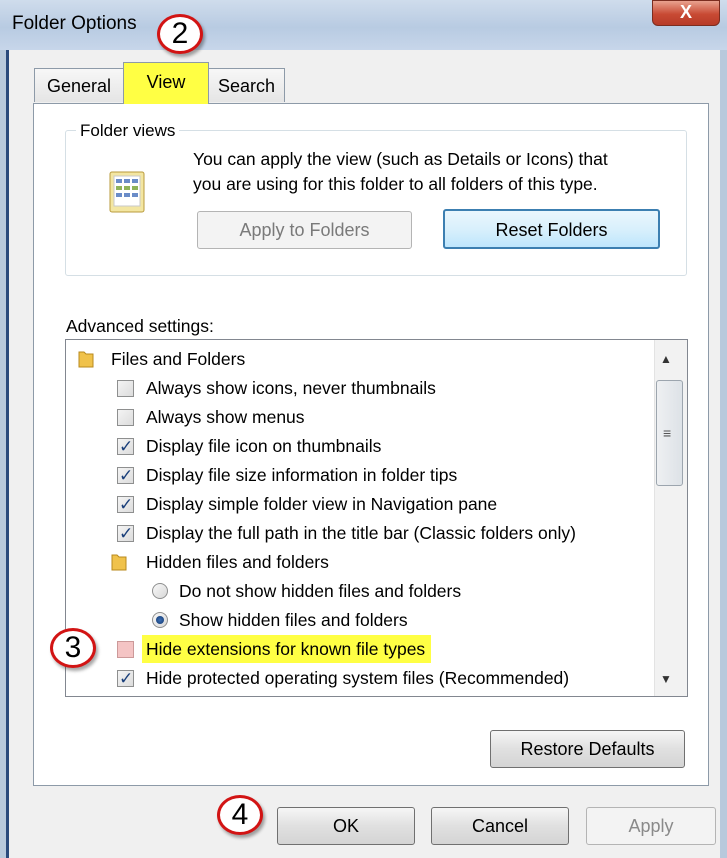 The width and height of the screenshot is (727, 858). Describe the element at coordinates (293, 620) in the screenshot. I see `setting-label: Show hidden files and folders` at that location.